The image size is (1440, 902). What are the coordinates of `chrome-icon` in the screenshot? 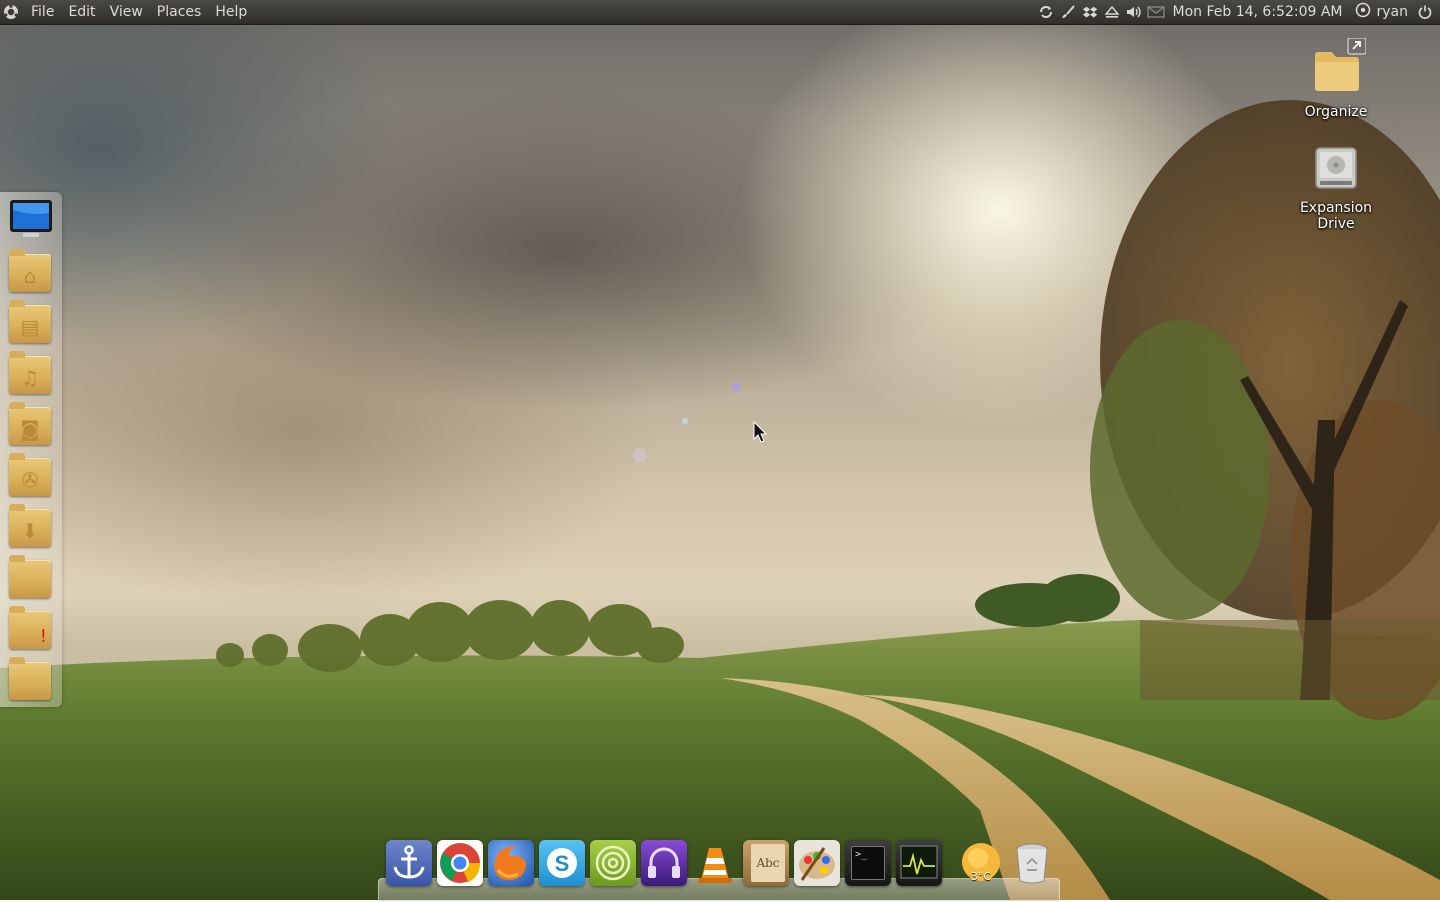 It's located at (460, 863).